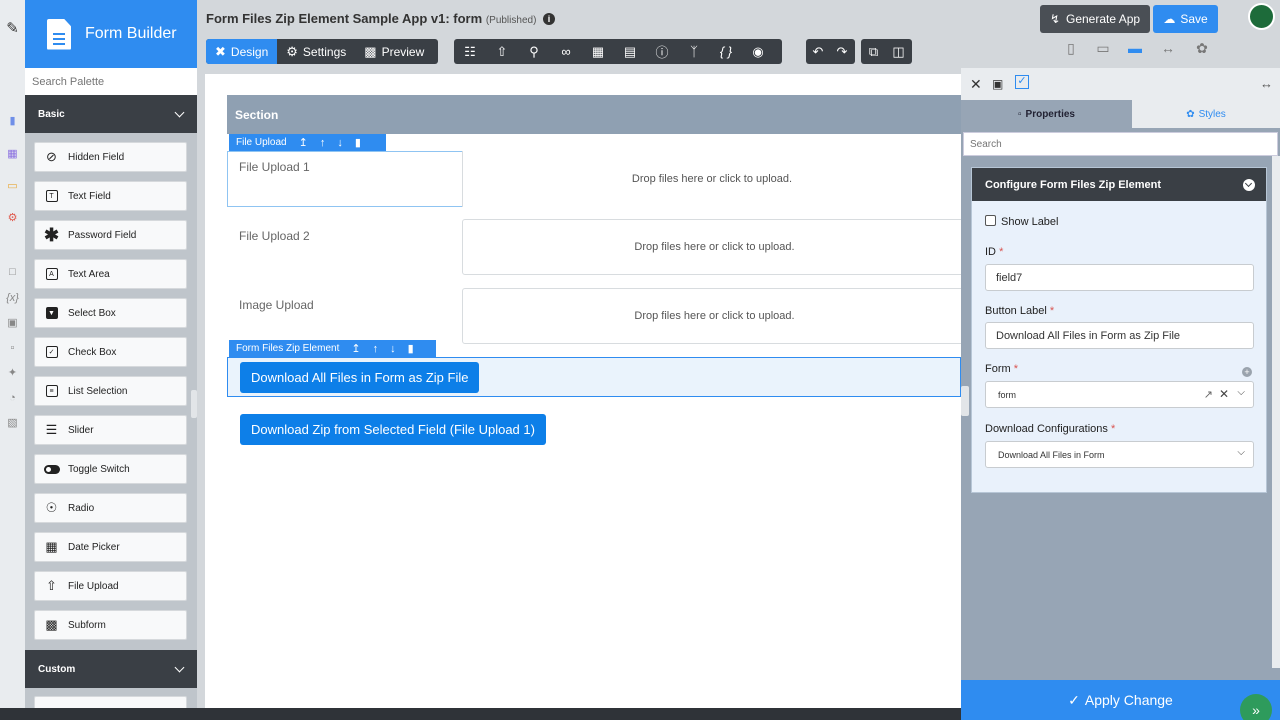 This screenshot has width=1280, height=720. Describe the element at coordinates (1261, 16) in the screenshot. I see `user-avatar` at that location.